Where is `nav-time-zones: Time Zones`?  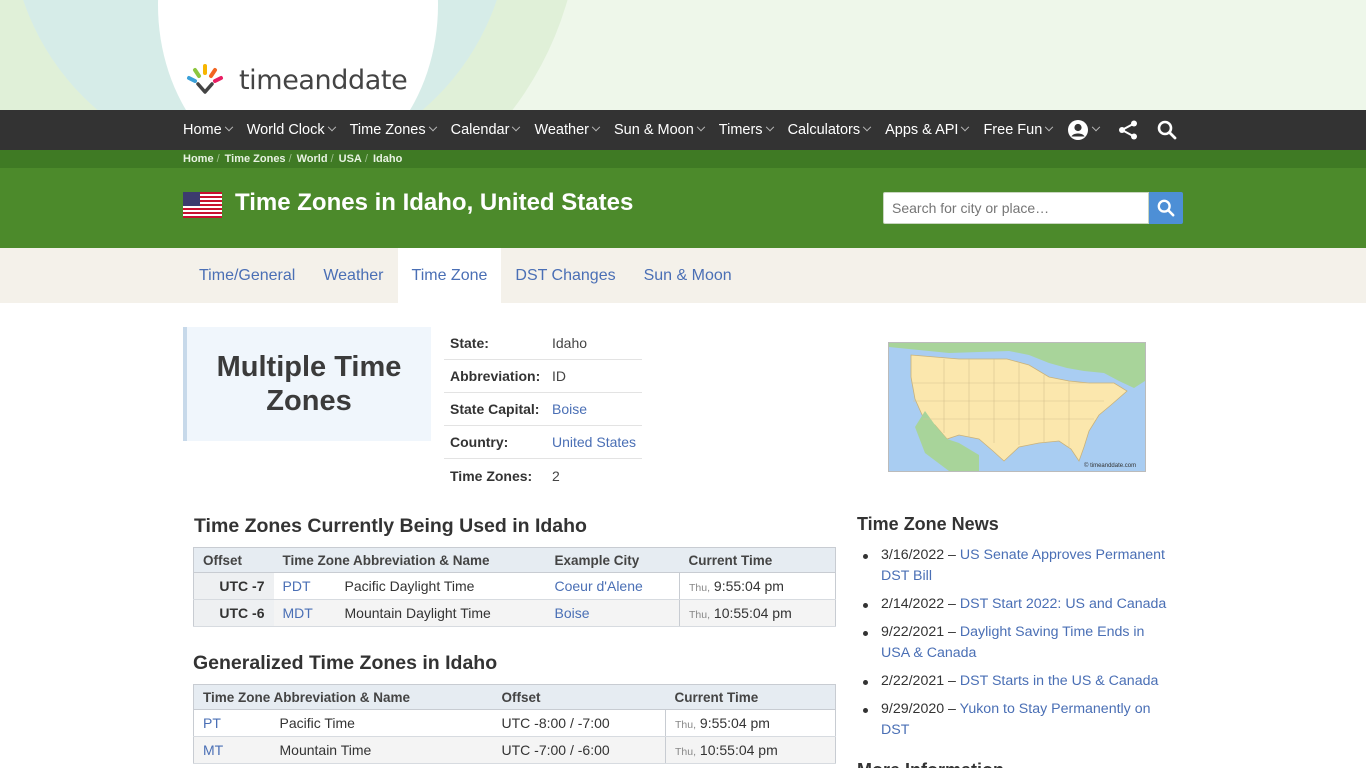 nav-time-zones: Time Zones is located at coordinates (393, 130).